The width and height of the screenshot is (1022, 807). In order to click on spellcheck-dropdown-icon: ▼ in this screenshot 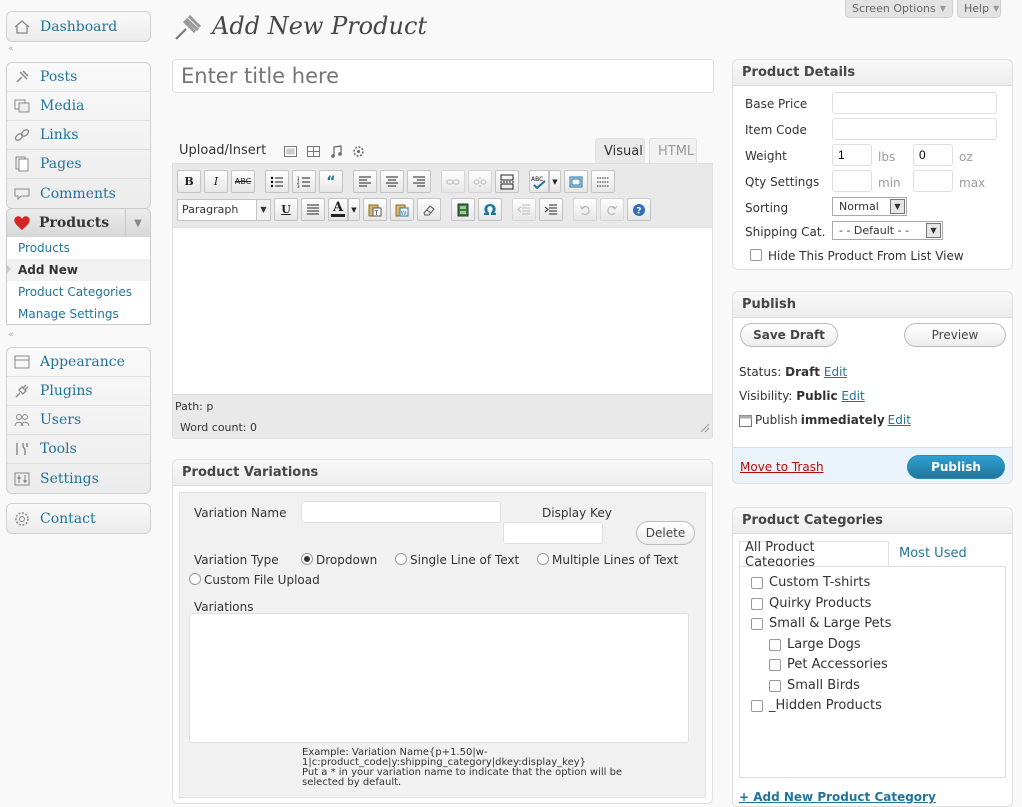, I will do `click(555, 181)`.